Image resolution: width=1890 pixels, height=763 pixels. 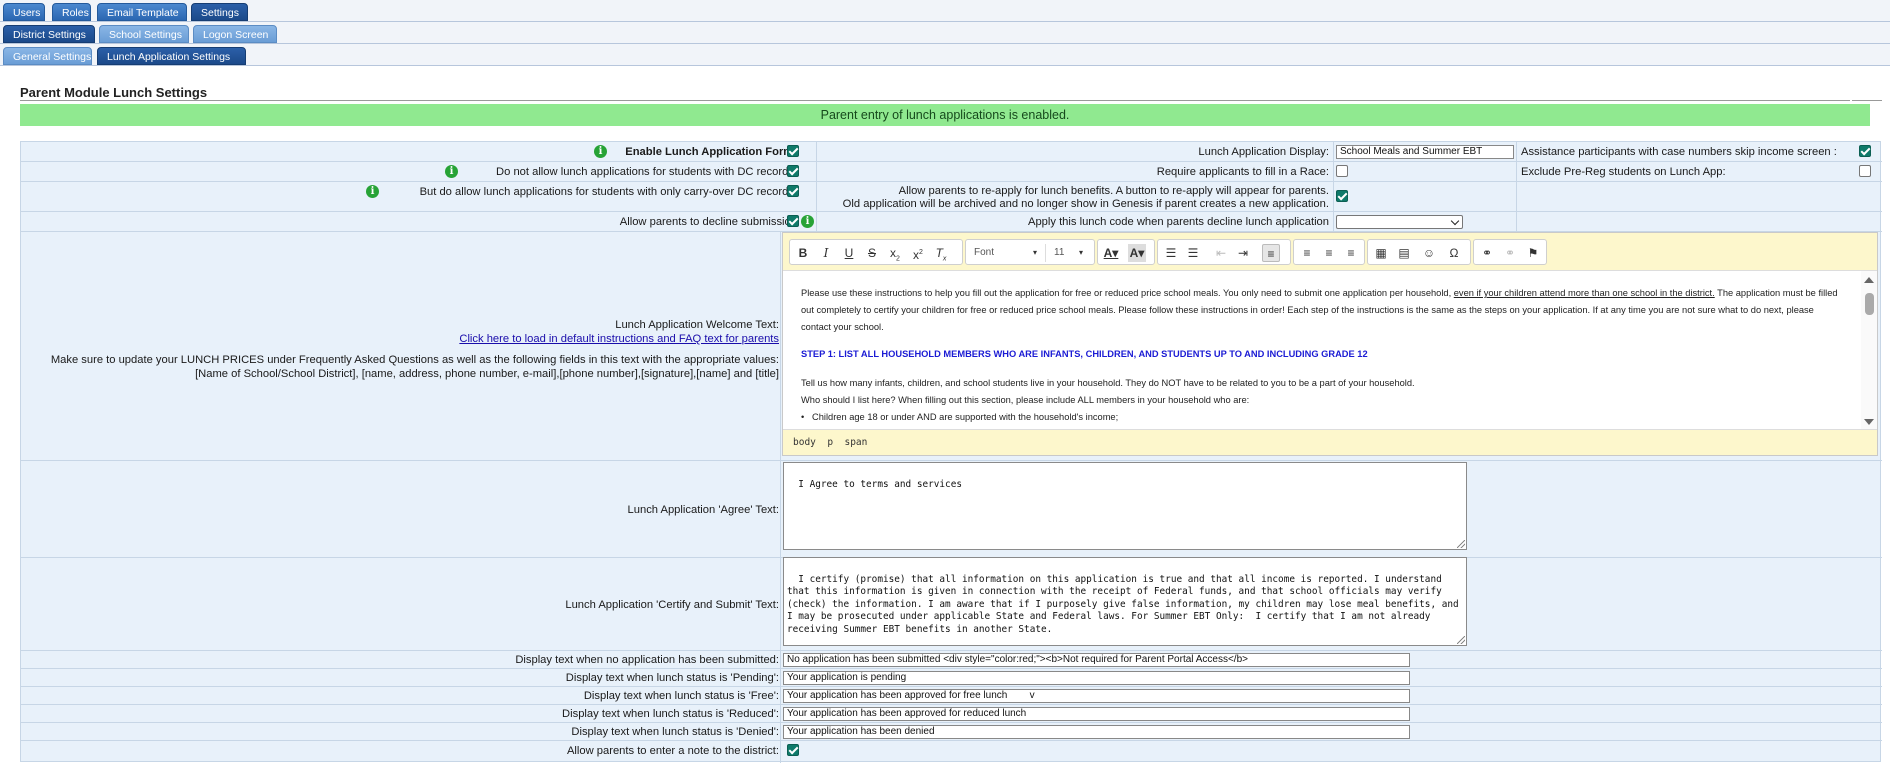 I want to click on insert-group: ▦ ▤ ☺ Ω, so click(x=1419, y=252).